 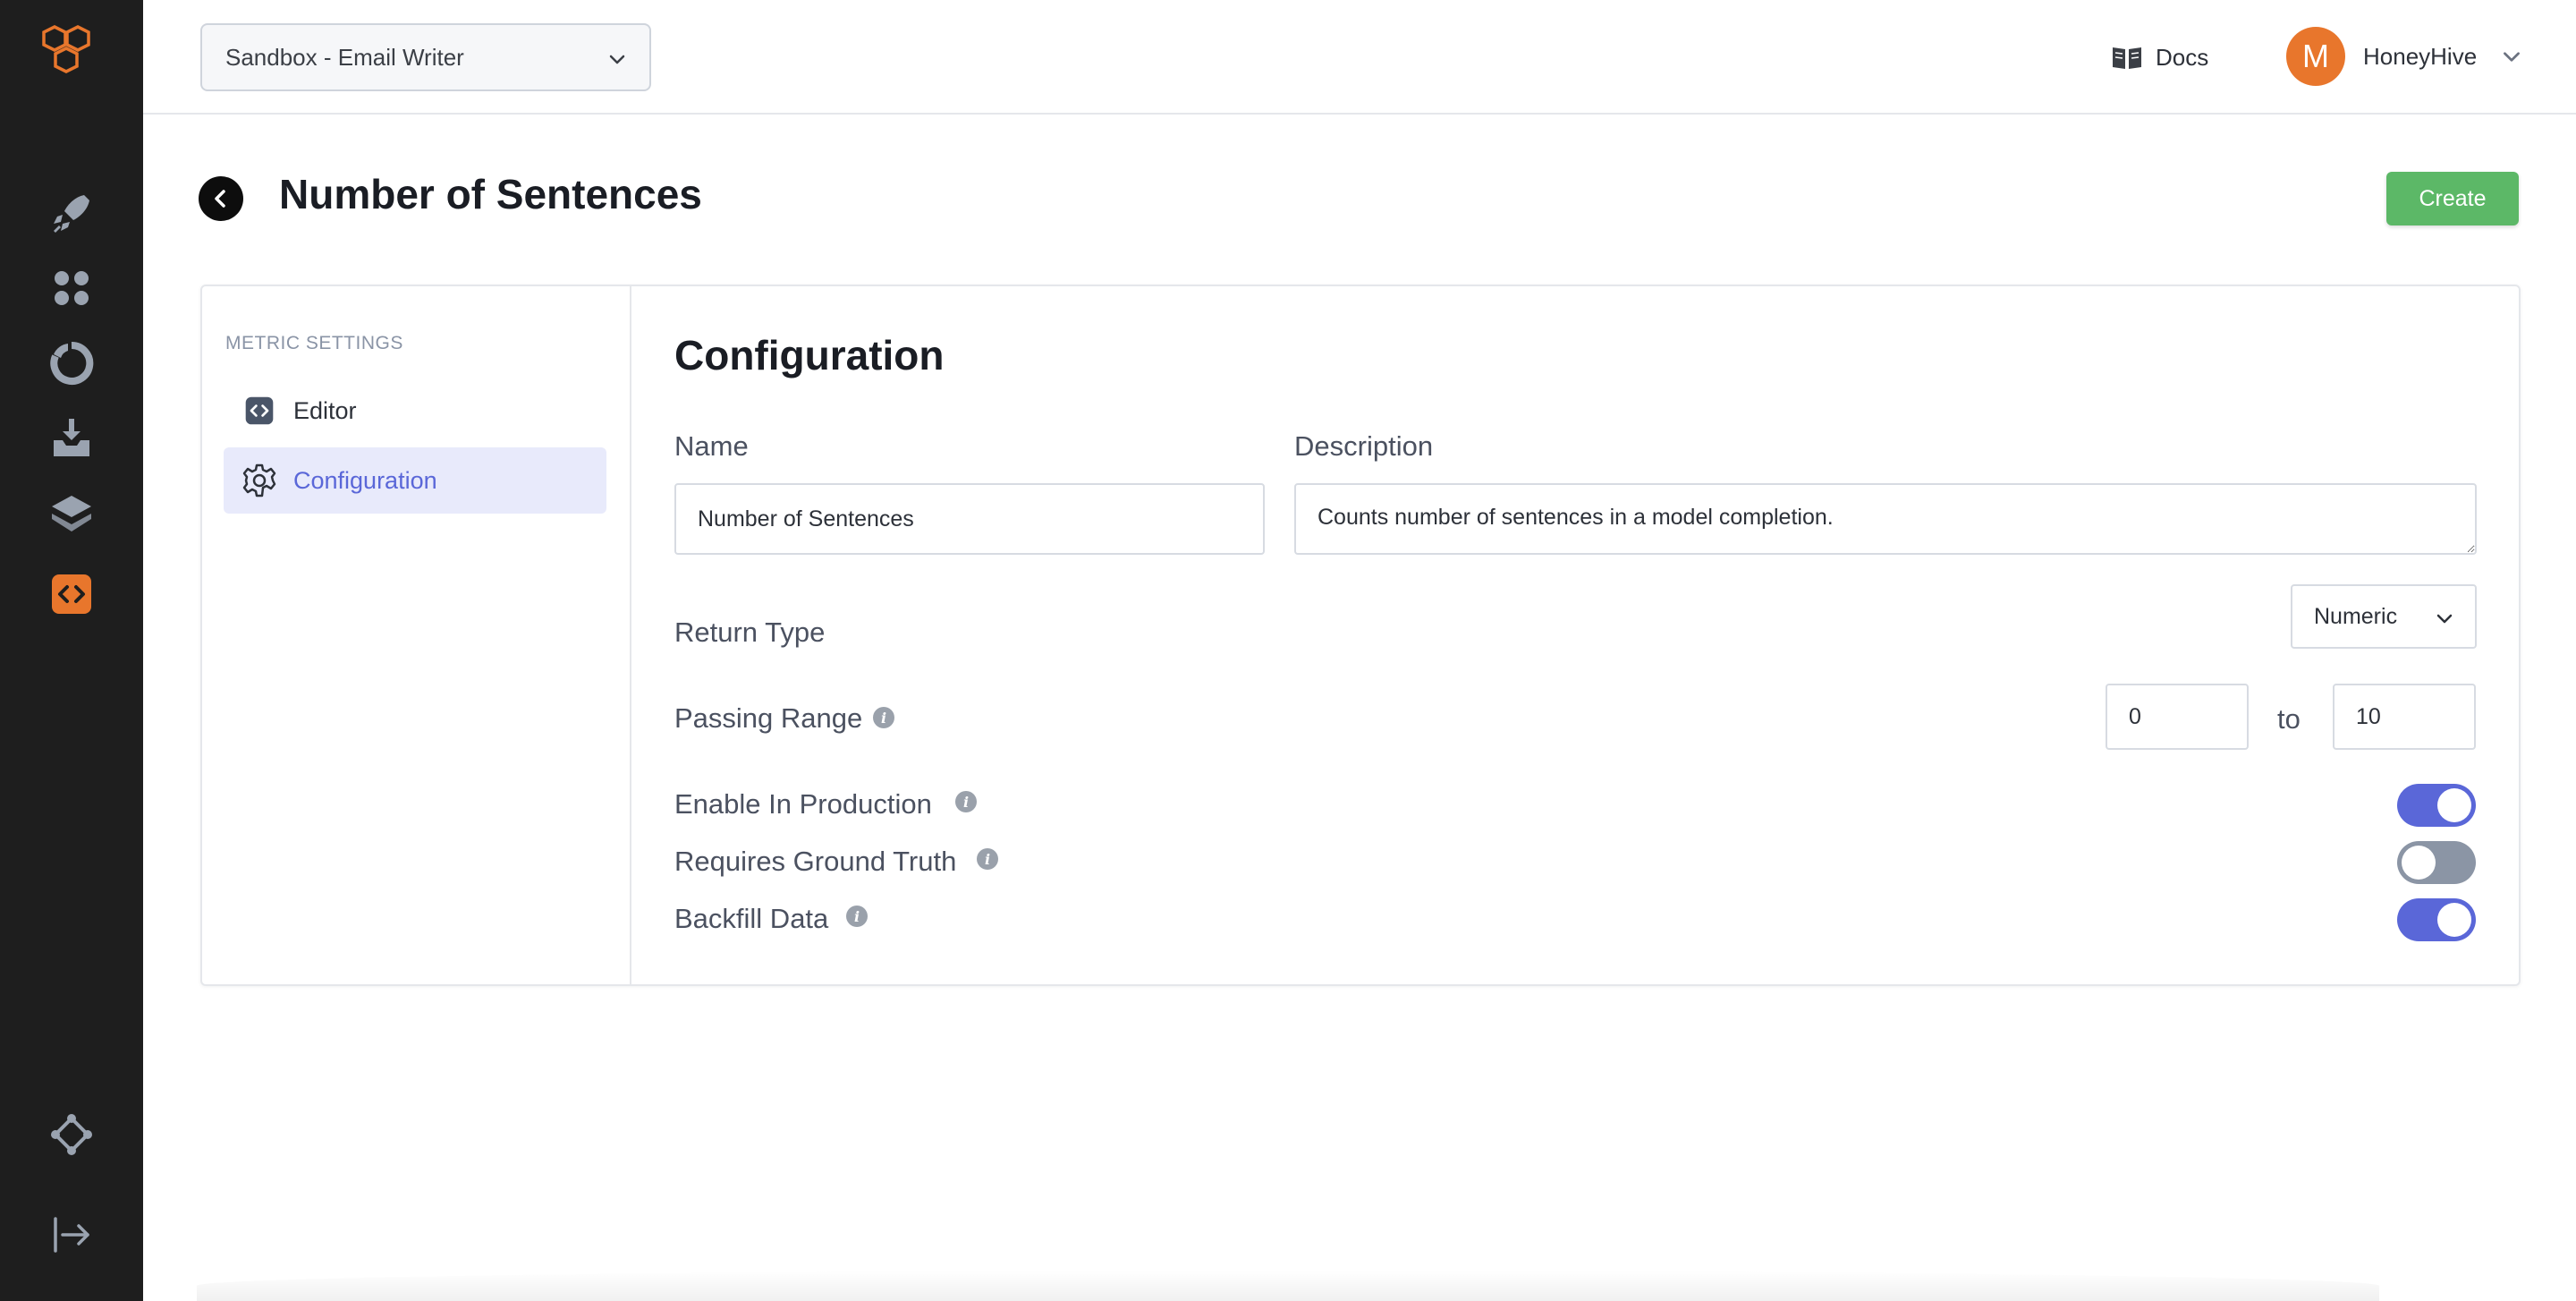 I want to click on sidebar-item-label: Configuration, so click(x=365, y=480).